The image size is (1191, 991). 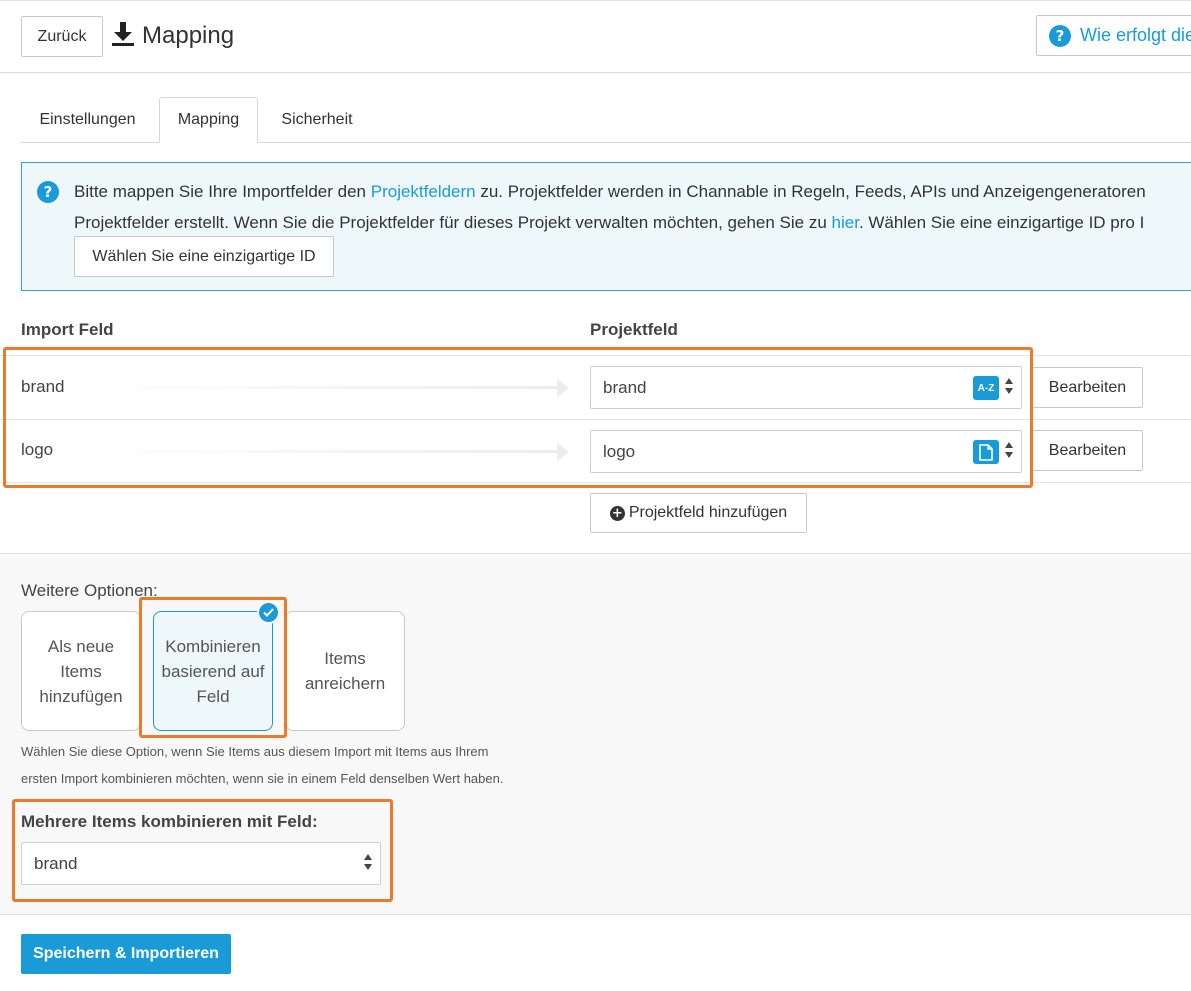 What do you see at coordinates (595, 0) in the screenshot?
I see `top-border` at bounding box center [595, 0].